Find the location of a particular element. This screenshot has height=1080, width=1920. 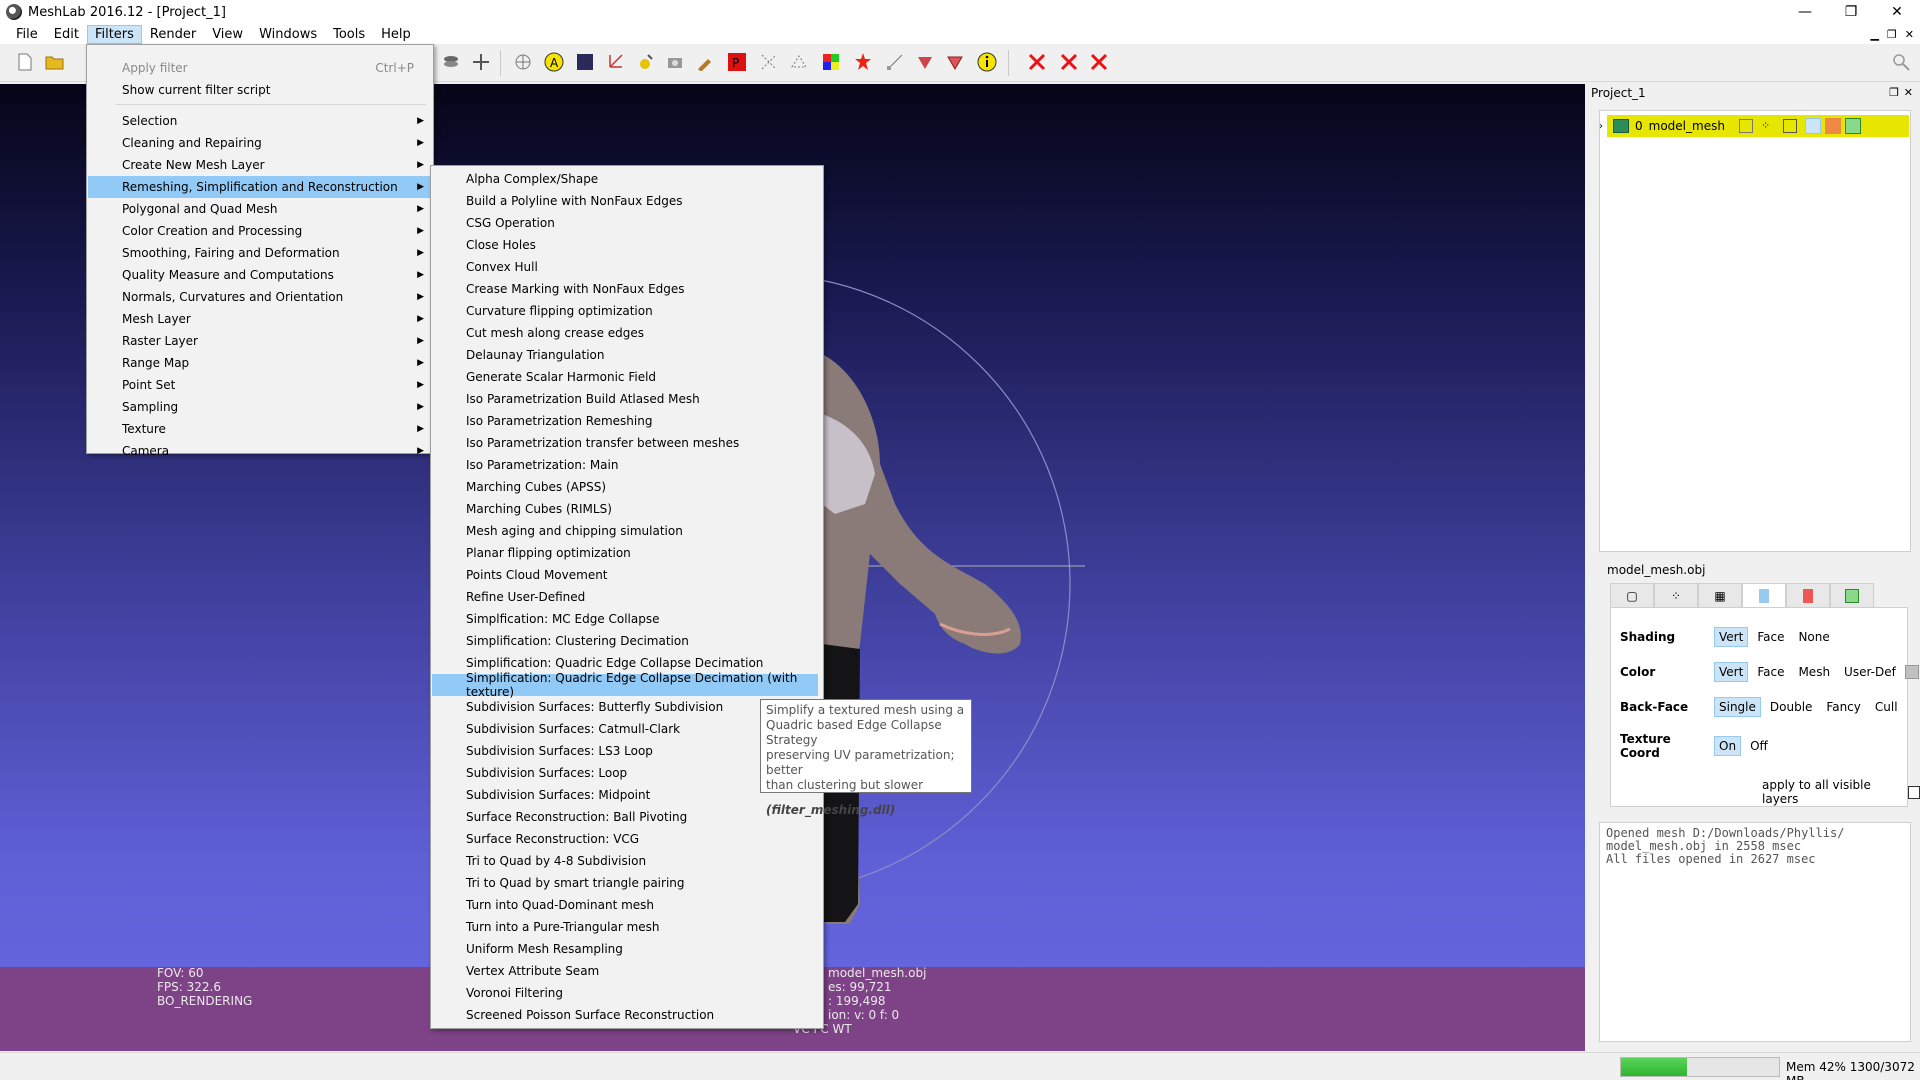

color-face-option: Face is located at coordinates (1770, 672).